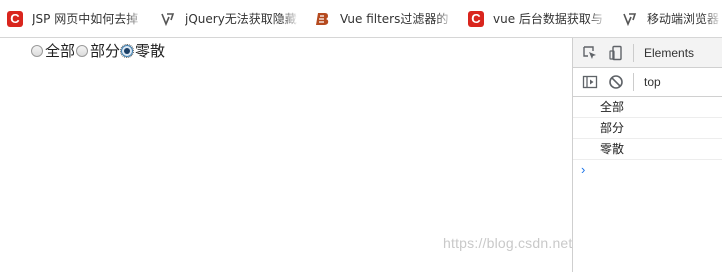 Image resolution: width=722 pixels, height=272 pixels. What do you see at coordinates (323, 19) in the screenshot?
I see `vue-b-icon` at bounding box center [323, 19].